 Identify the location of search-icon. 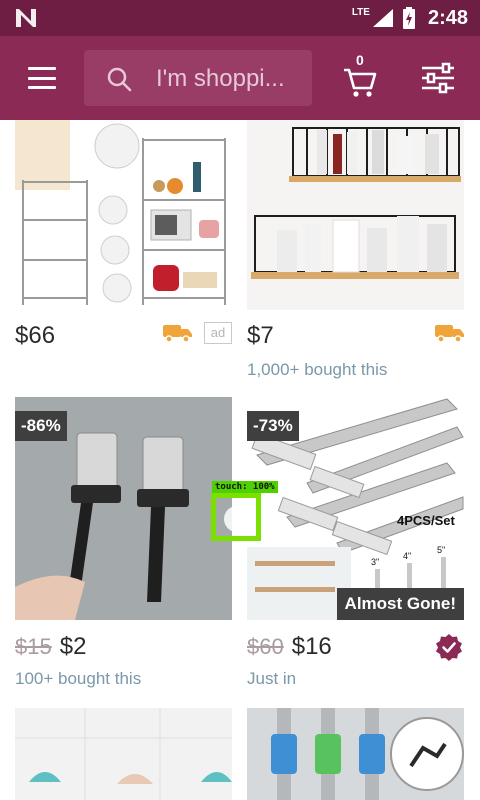
(119, 79).